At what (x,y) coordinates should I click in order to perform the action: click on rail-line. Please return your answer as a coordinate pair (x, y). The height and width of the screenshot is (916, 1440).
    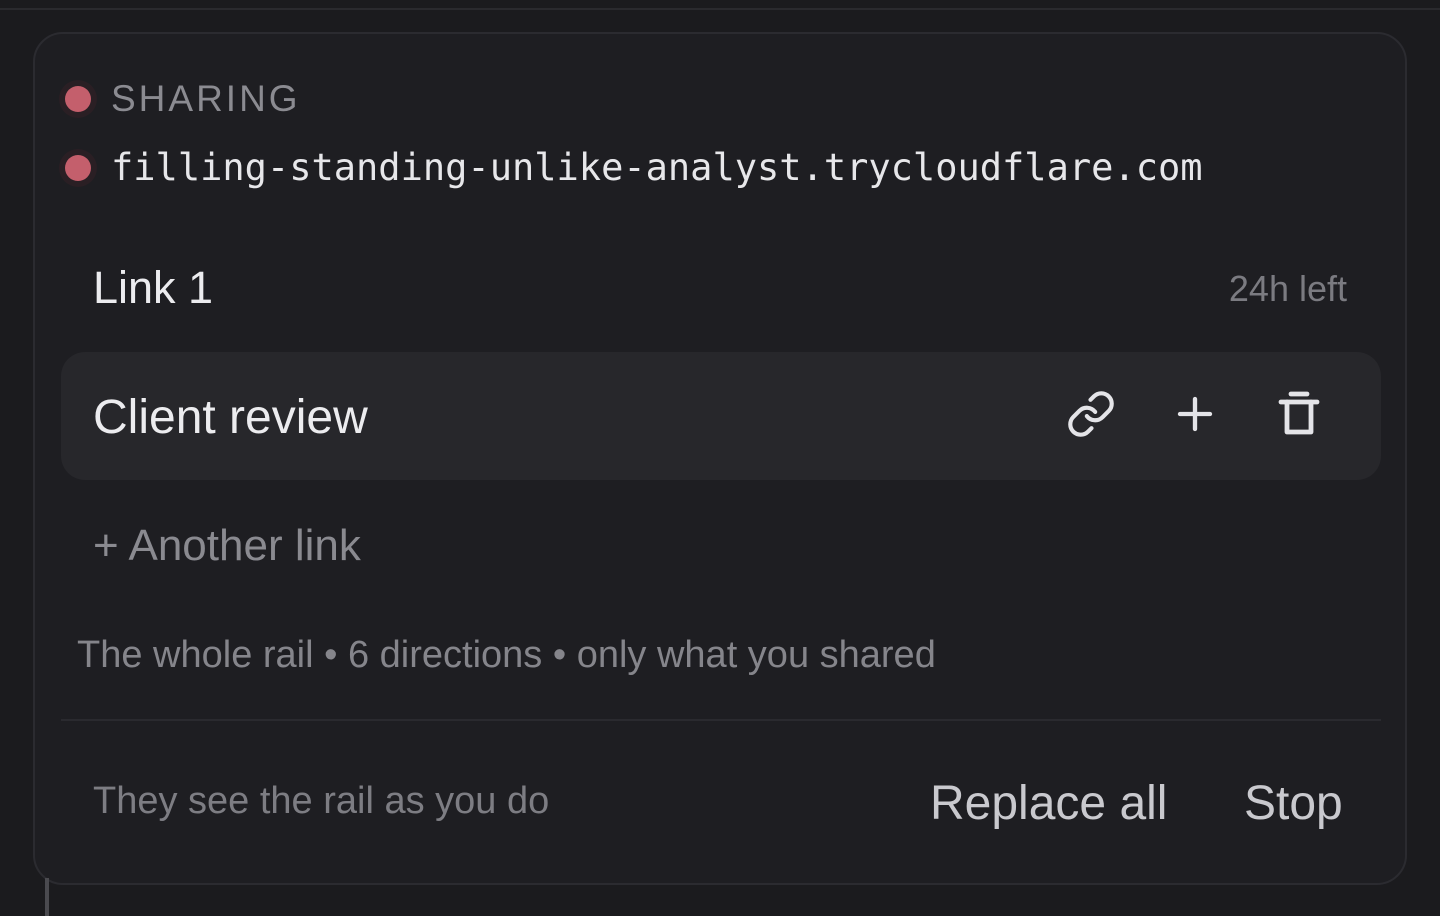
    Looking at the image, I should click on (47, 897).